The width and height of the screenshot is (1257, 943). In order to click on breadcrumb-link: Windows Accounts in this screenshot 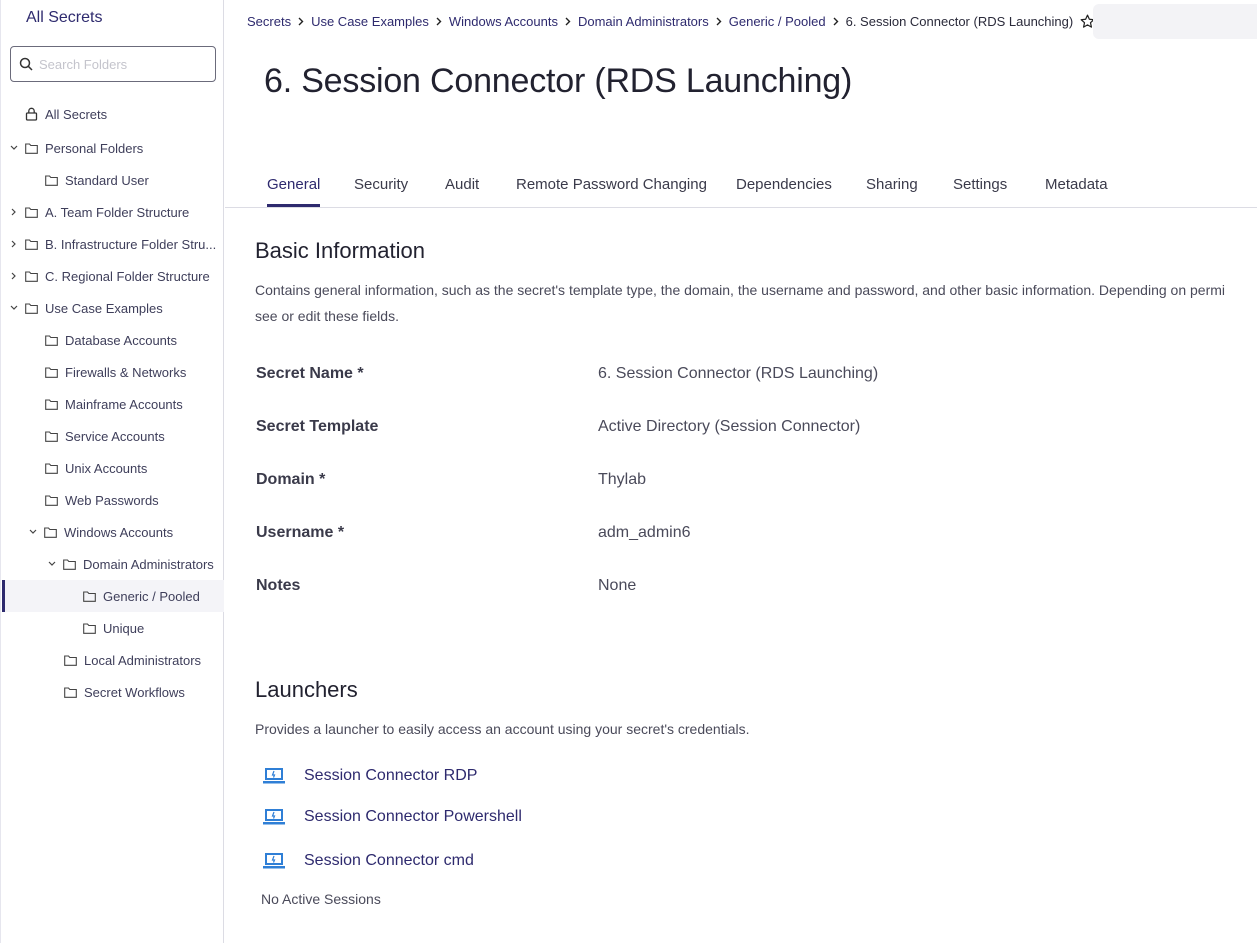, I will do `click(503, 21)`.